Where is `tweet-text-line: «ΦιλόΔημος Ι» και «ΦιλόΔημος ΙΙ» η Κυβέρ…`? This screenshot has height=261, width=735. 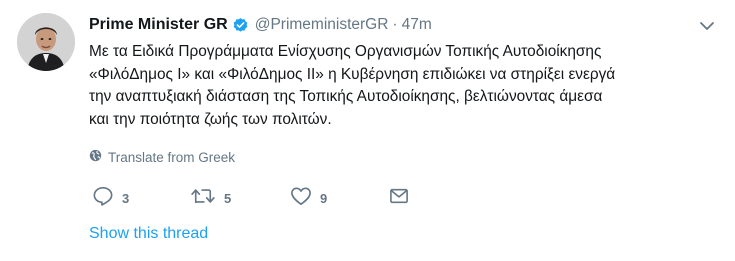
tweet-text-line: «ΦιλόΔημος Ι» και «ΦιλόΔημος ΙΙ» η Κυβέρ… is located at coordinates (352, 74).